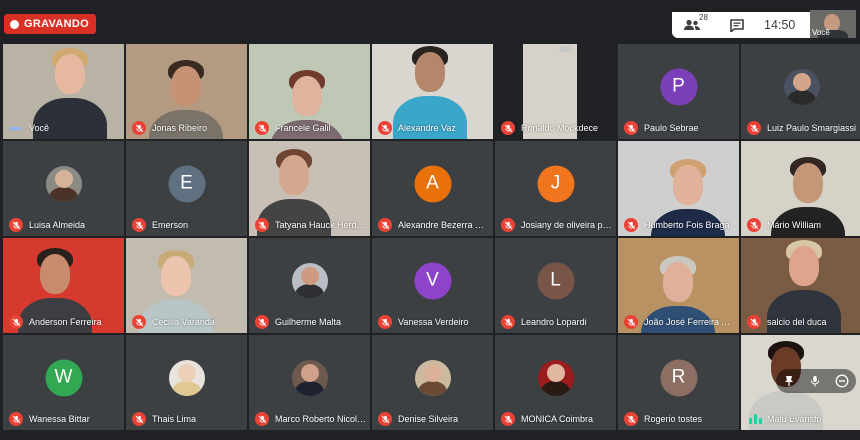 The height and width of the screenshot is (440, 860). What do you see at coordinates (63, 382) in the screenshot?
I see `participant-tile: W Wanessa Bittar` at bounding box center [63, 382].